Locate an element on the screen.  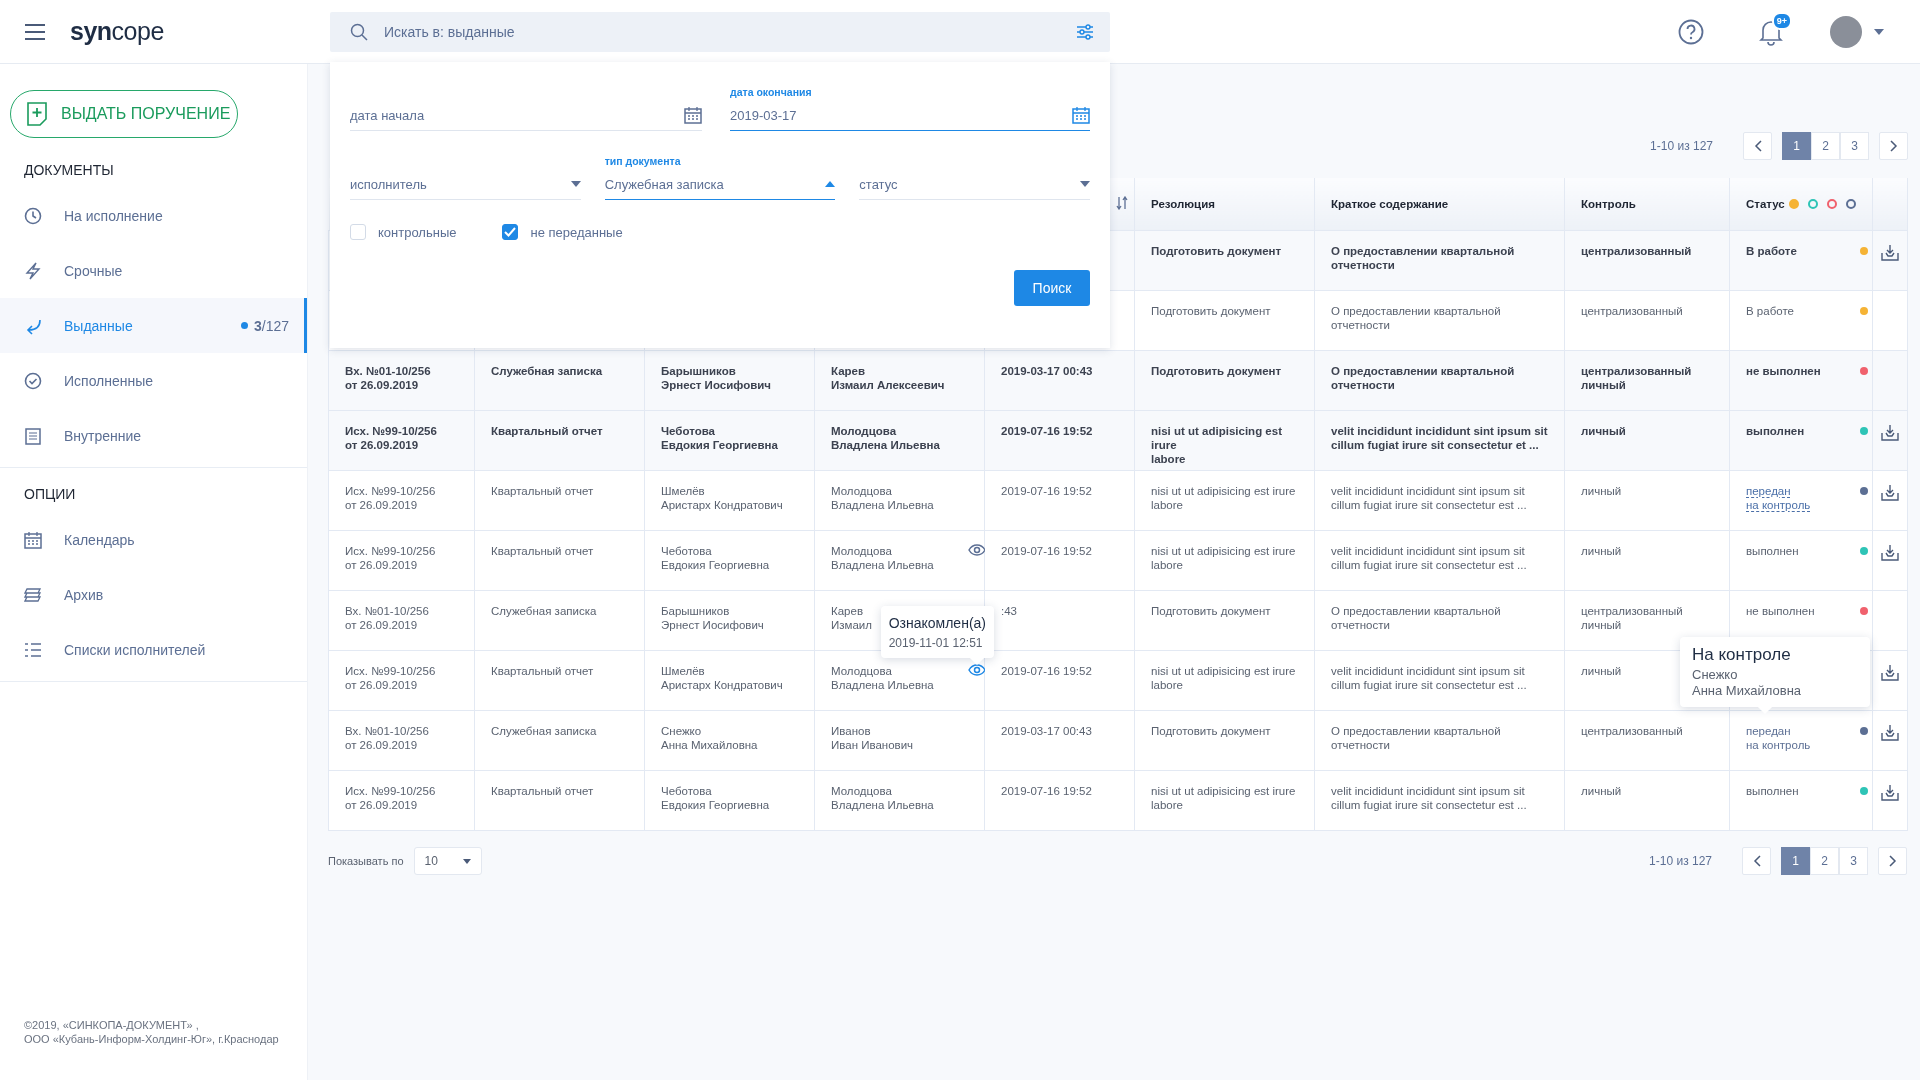
date-time: :43 is located at coordinates (1009, 611).